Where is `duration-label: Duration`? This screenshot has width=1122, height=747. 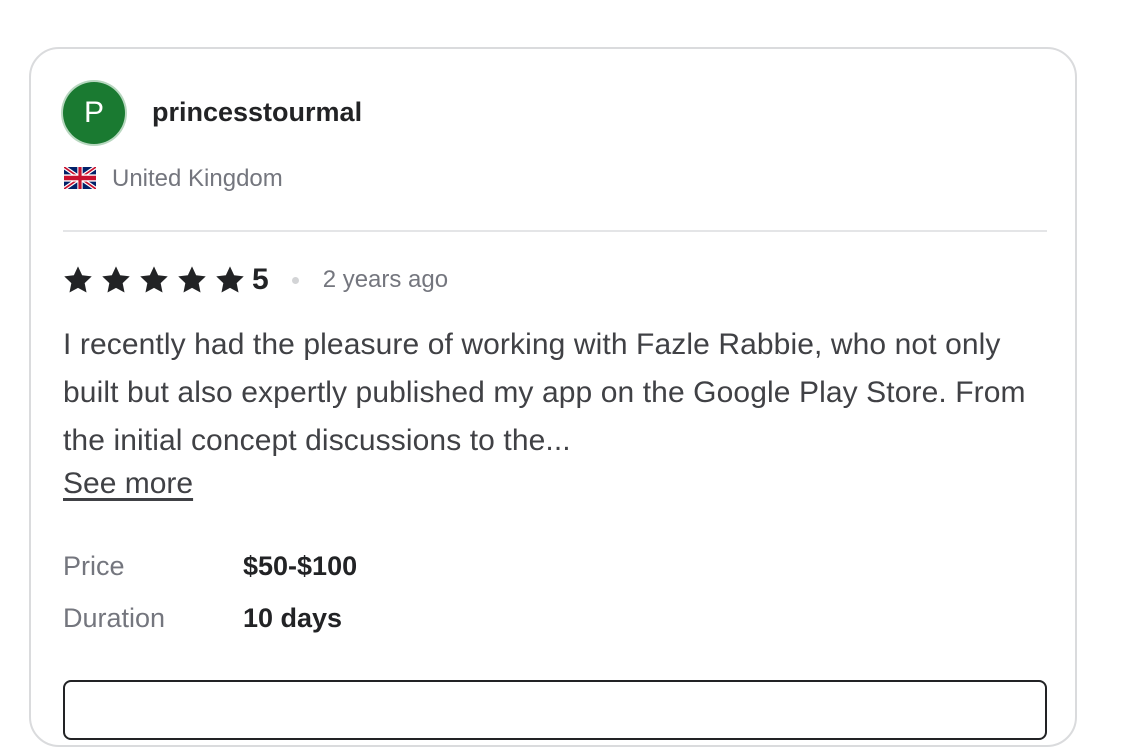
duration-label: Duration is located at coordinates (114, 618).